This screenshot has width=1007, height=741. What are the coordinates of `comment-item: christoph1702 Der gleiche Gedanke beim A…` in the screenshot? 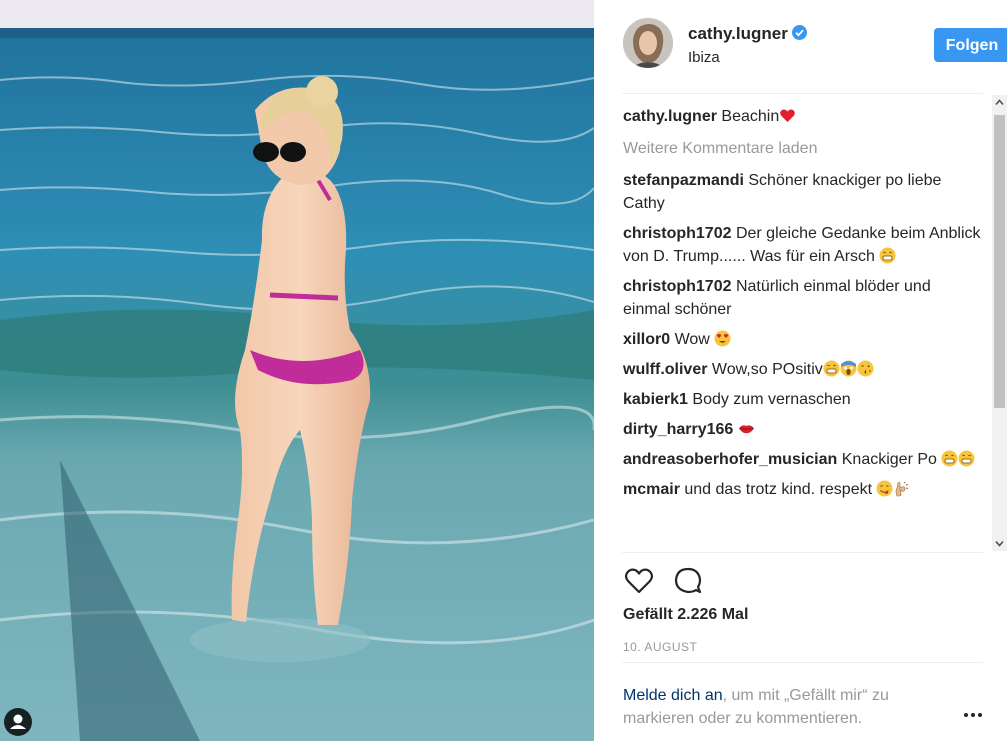 It's located at (802, 245).